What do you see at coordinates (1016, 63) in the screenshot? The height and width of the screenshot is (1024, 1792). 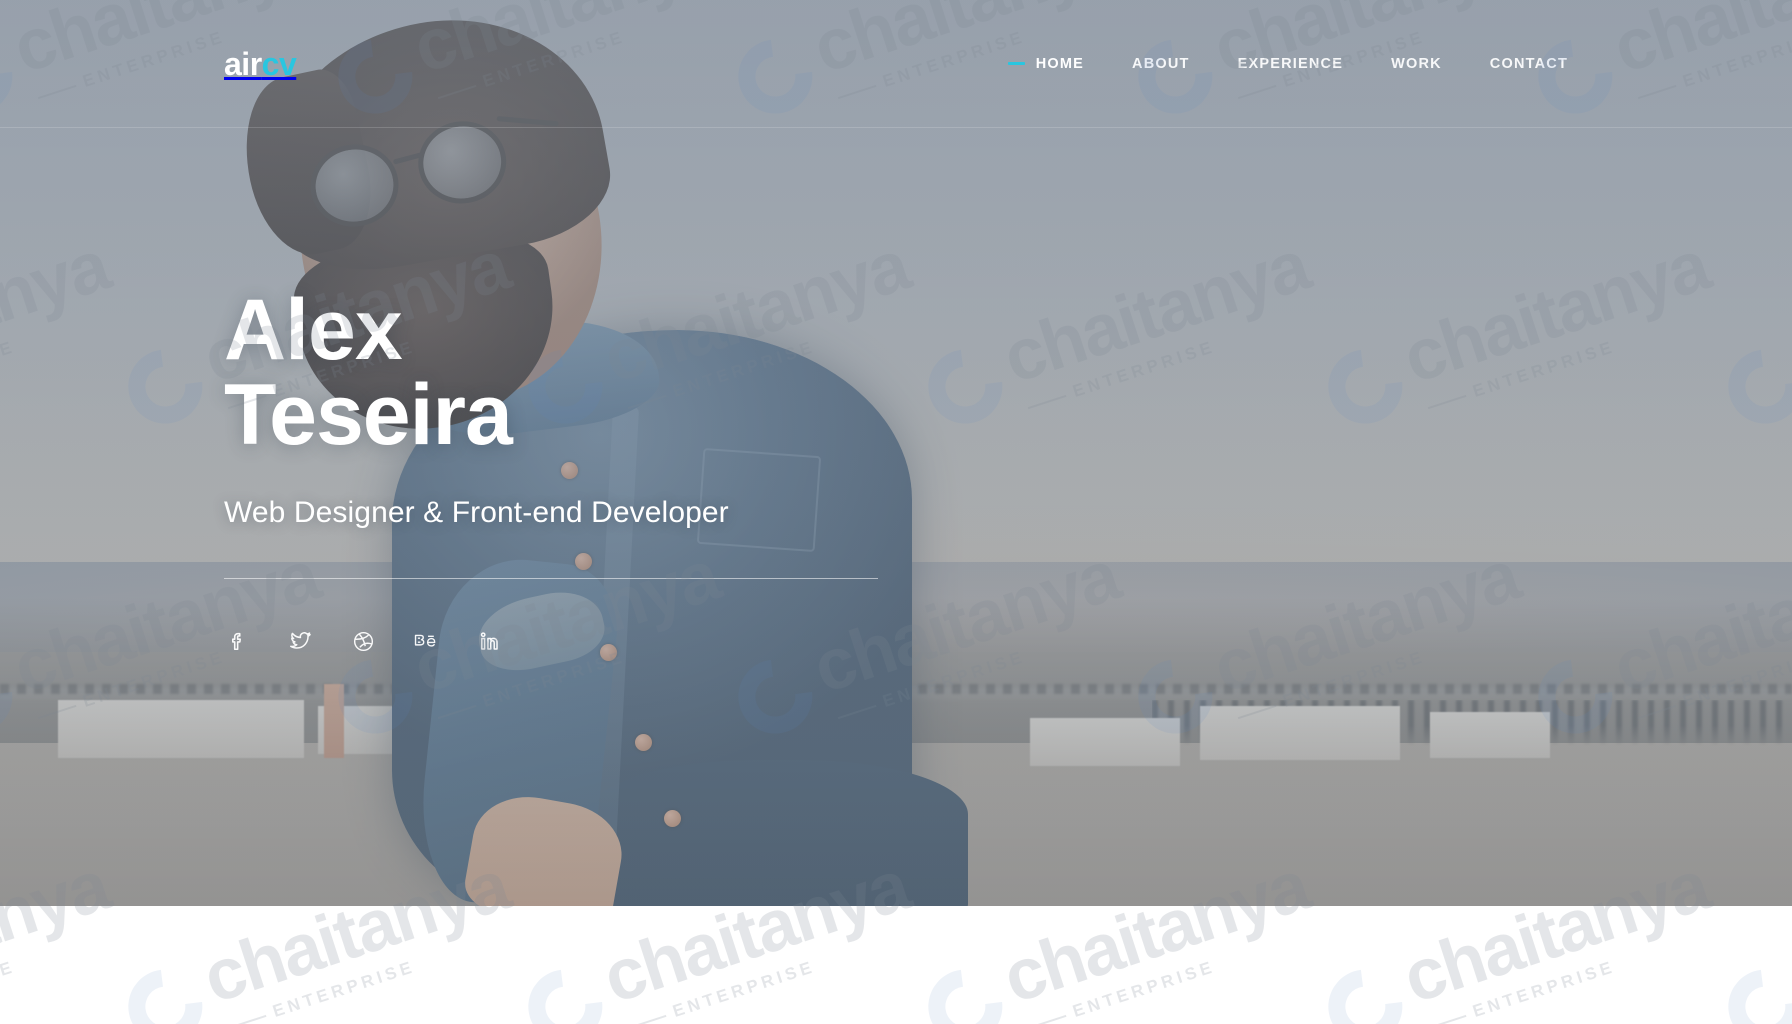 I see `active-indicator-dash` at bounding box center [1016, 63].